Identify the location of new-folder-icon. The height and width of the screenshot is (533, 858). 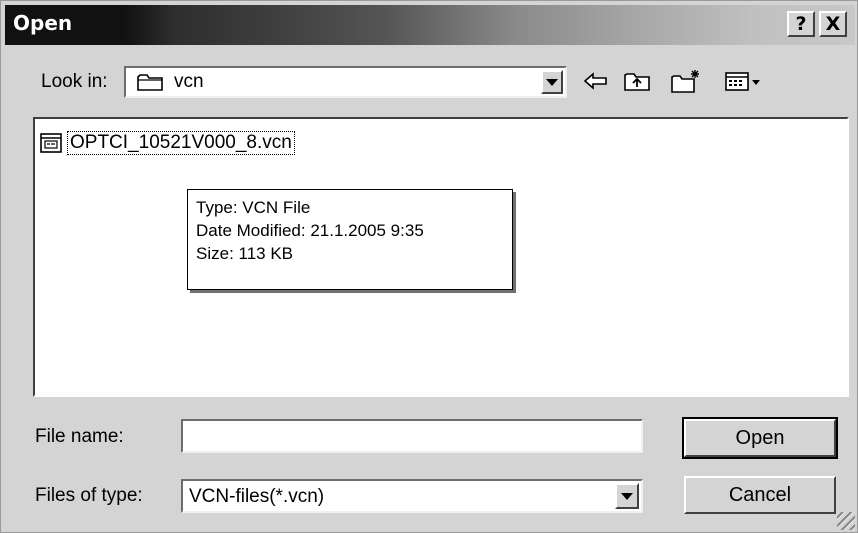
(685, 81).